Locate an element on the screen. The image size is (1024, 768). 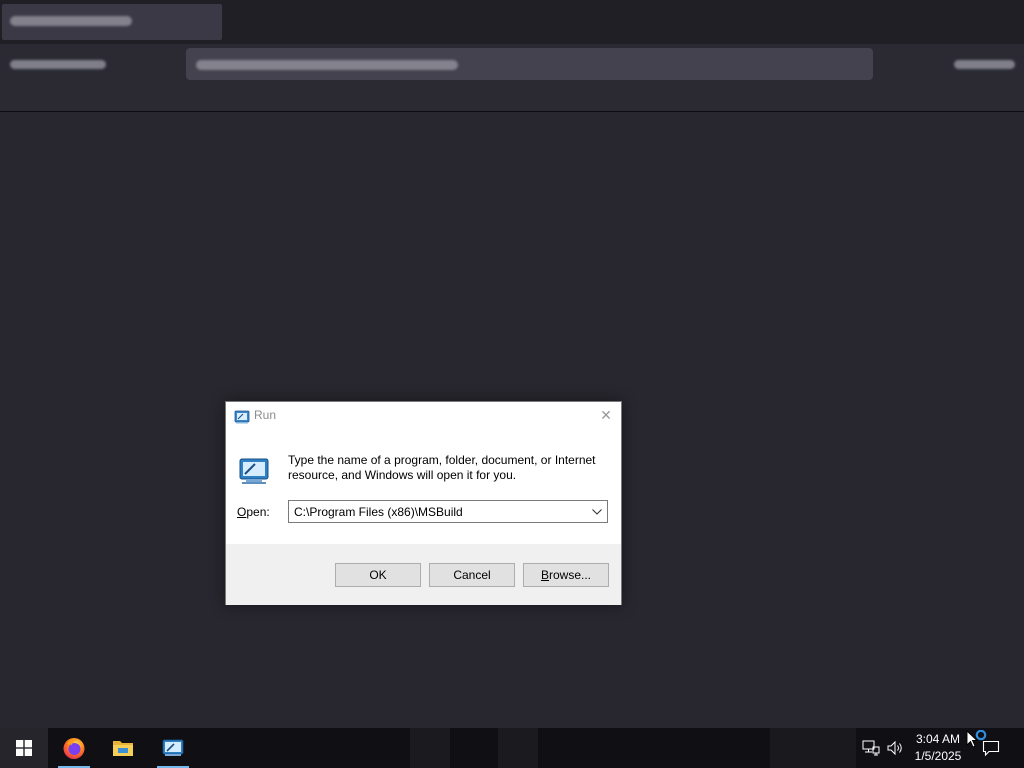
run-program-icon is located at coordinates (254, 471).